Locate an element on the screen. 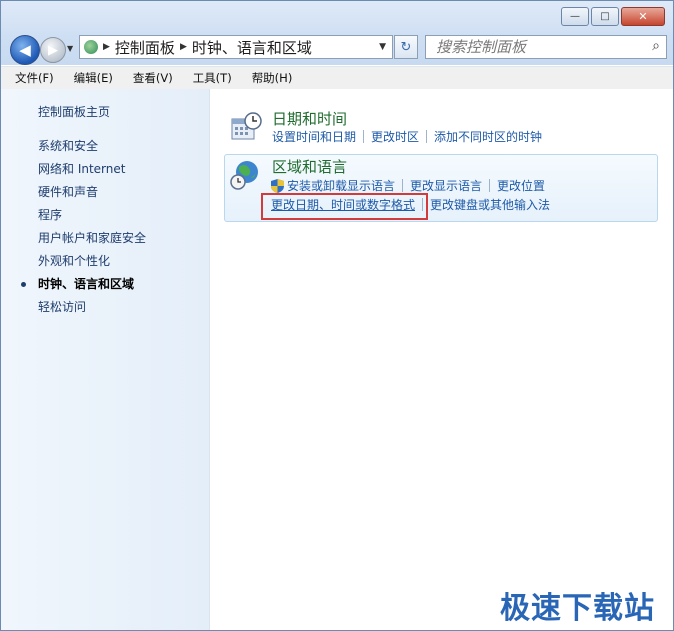 This screenshot has width=674, height=631. minimize-button: — is located at coordinates (575, 16).